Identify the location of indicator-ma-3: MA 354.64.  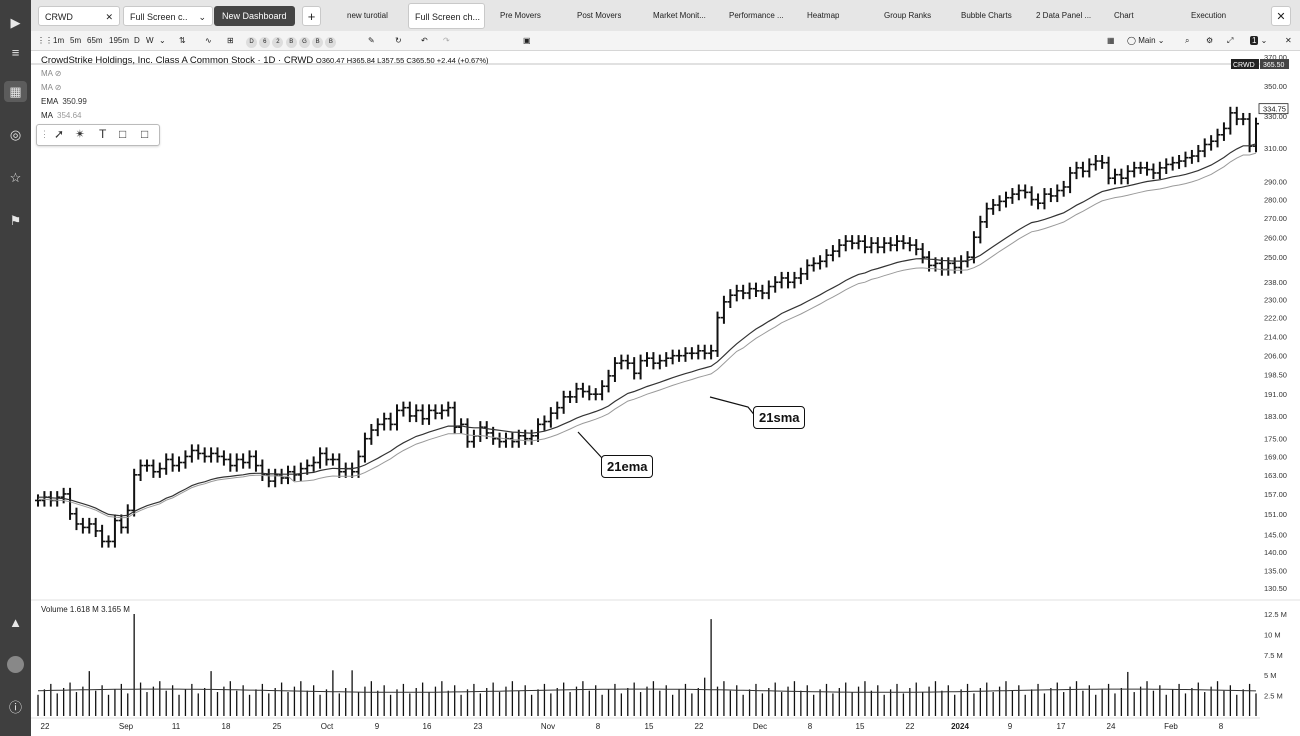
(61, 115).